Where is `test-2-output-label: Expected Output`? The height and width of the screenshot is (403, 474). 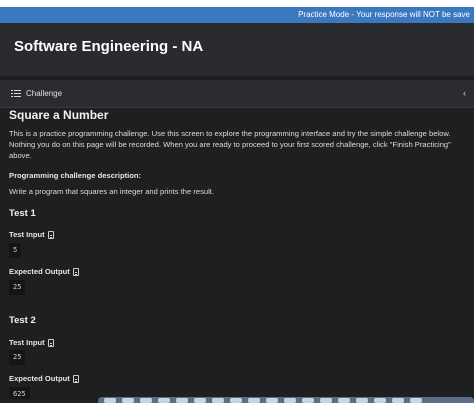 test-2-output-label: Expected Output is located at coordinates (44, 378).